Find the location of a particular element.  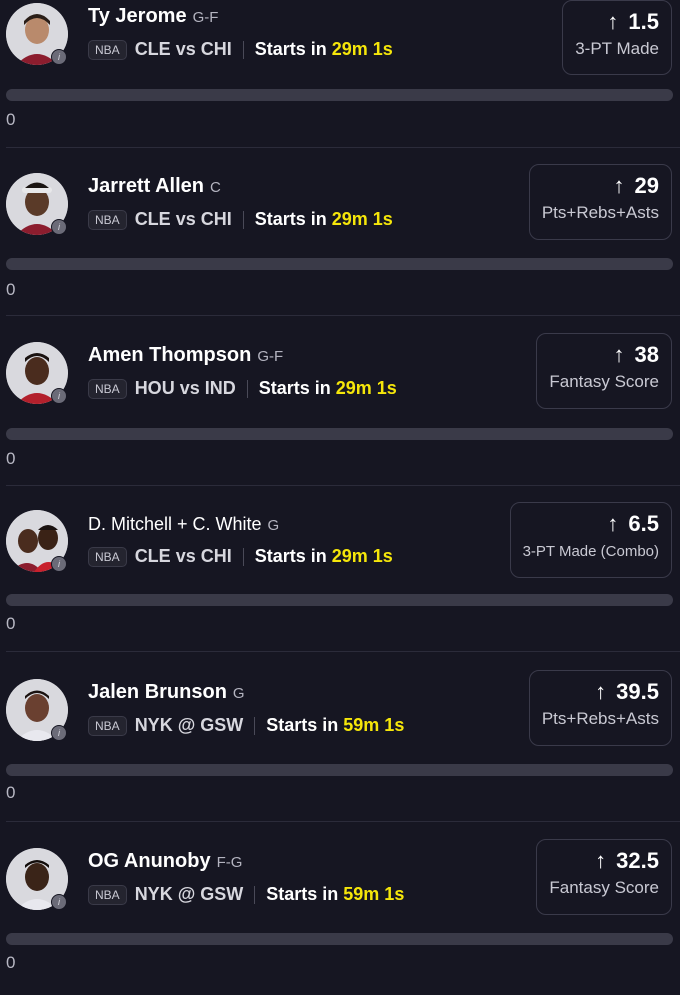

line-number: 1.5 is located at coordinates (643, 21).